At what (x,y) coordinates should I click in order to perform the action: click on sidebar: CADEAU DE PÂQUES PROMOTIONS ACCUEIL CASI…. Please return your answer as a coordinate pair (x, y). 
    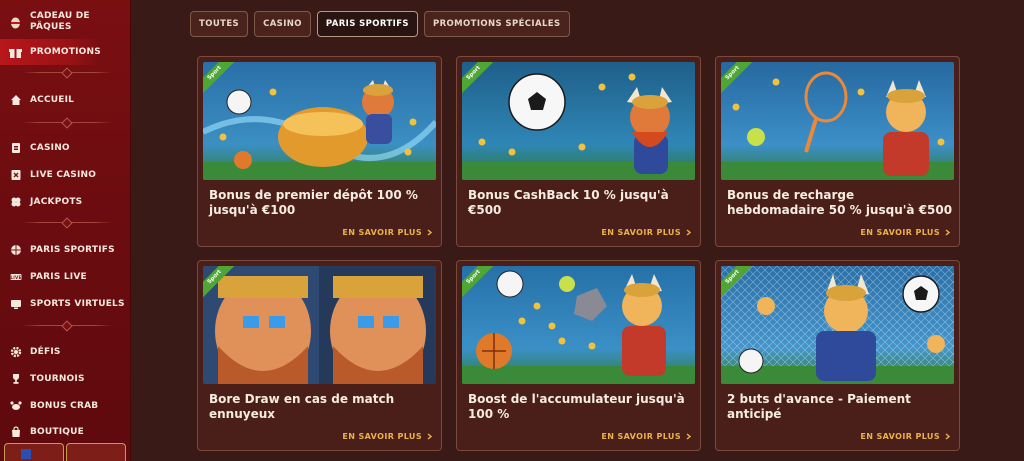
    Looking at the image, I should click on (65, 230).